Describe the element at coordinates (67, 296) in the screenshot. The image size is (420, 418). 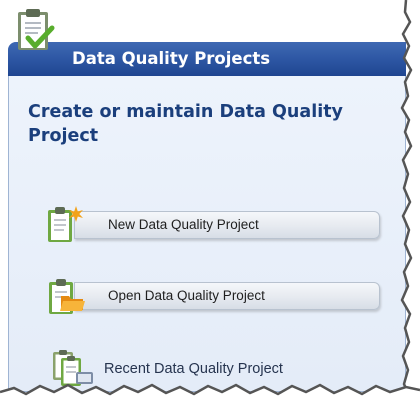
I see `clipboard-folder-icon` at that location.